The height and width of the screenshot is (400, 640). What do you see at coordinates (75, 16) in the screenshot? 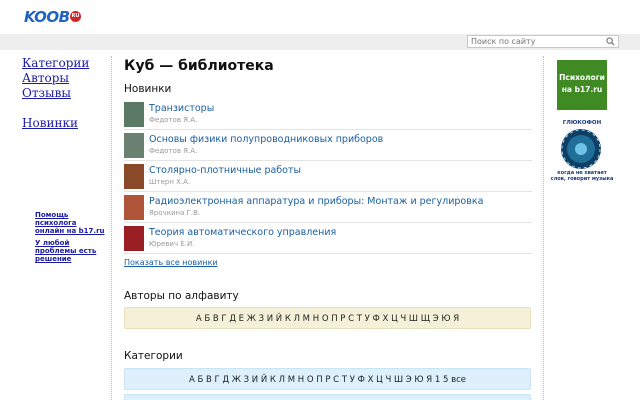
I see `logo-badge: RU` at bounding box center [75, 16].